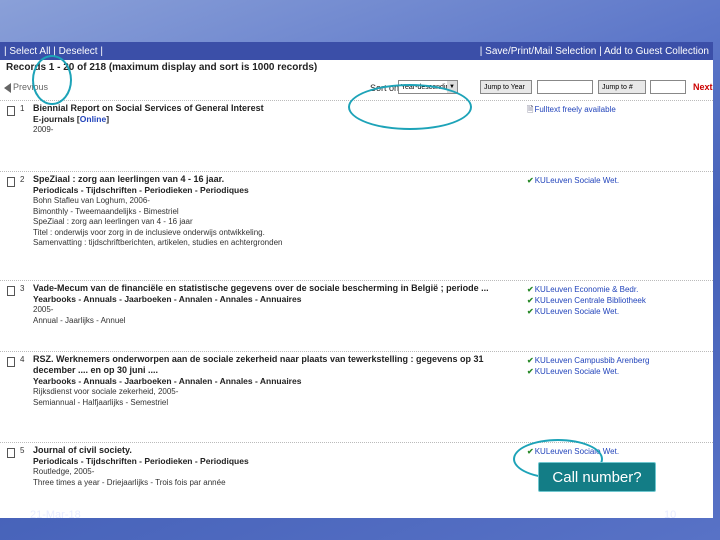 This screenshot has width=720, height=540. Describe the element at coordinates (52, 80) in the screenshot. I see `annotation-oval-records` at that location.